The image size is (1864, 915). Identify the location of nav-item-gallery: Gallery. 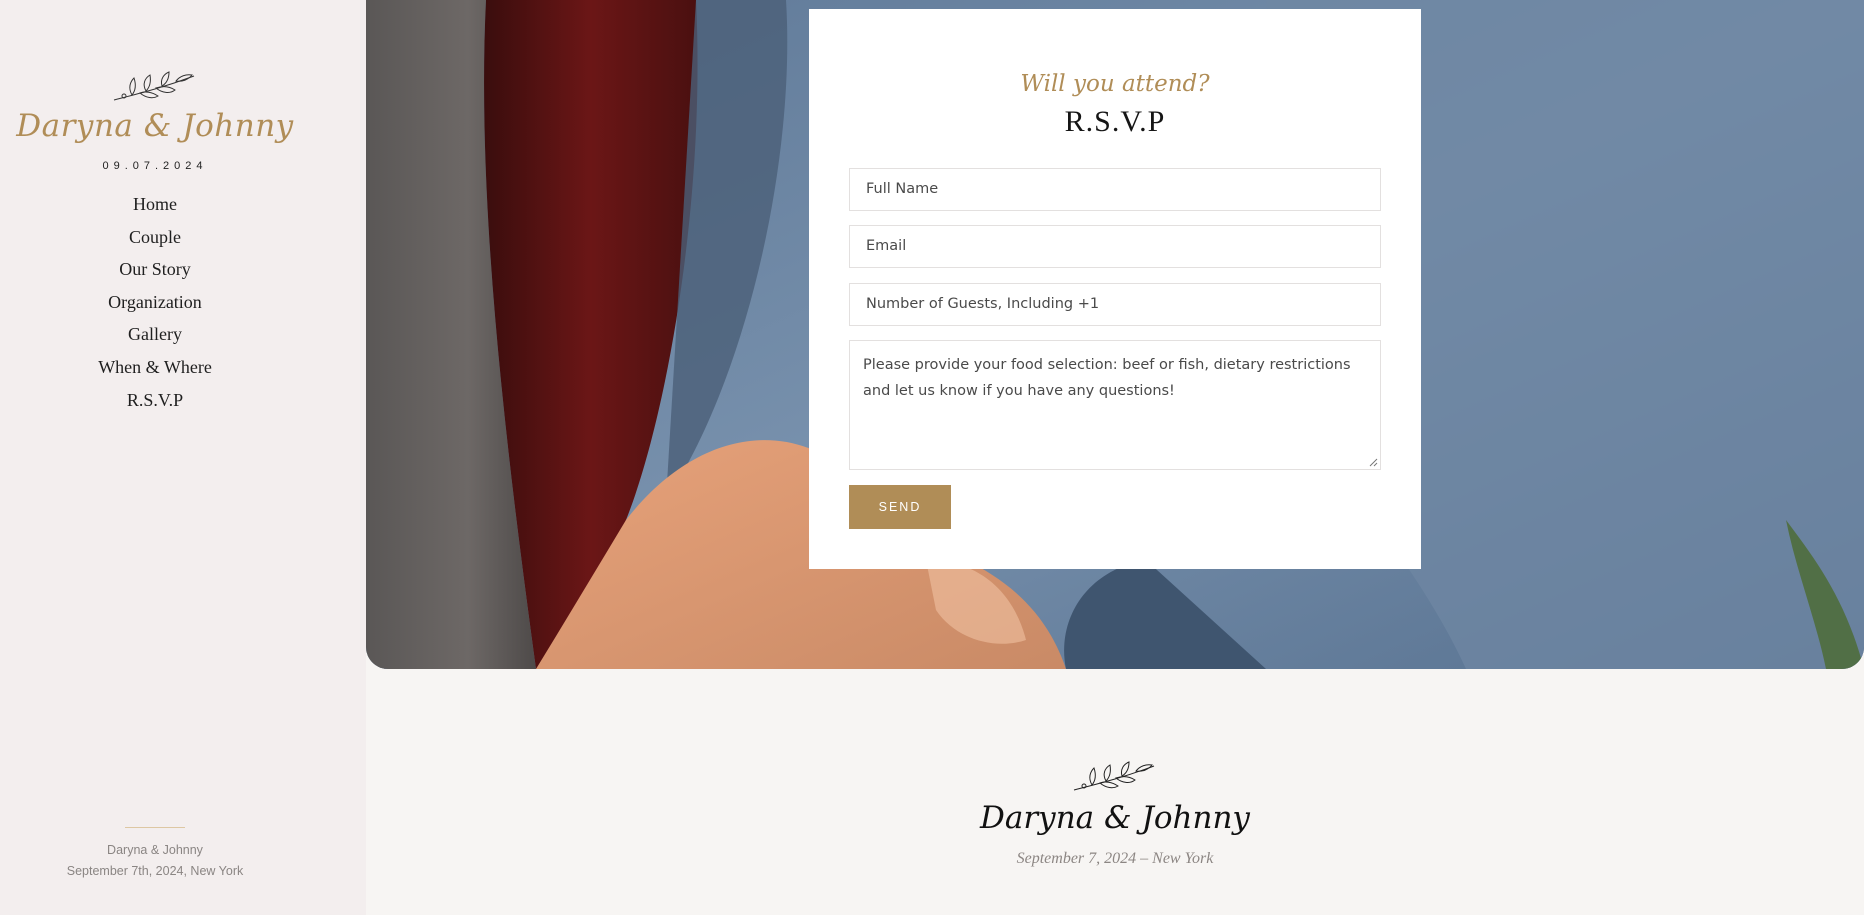
(155, 337).